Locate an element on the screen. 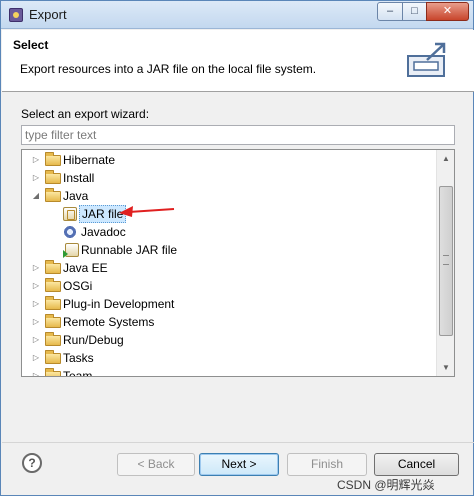 The image size is (474, 496). eclipse-app-icon is located at coordinates (16, 15).